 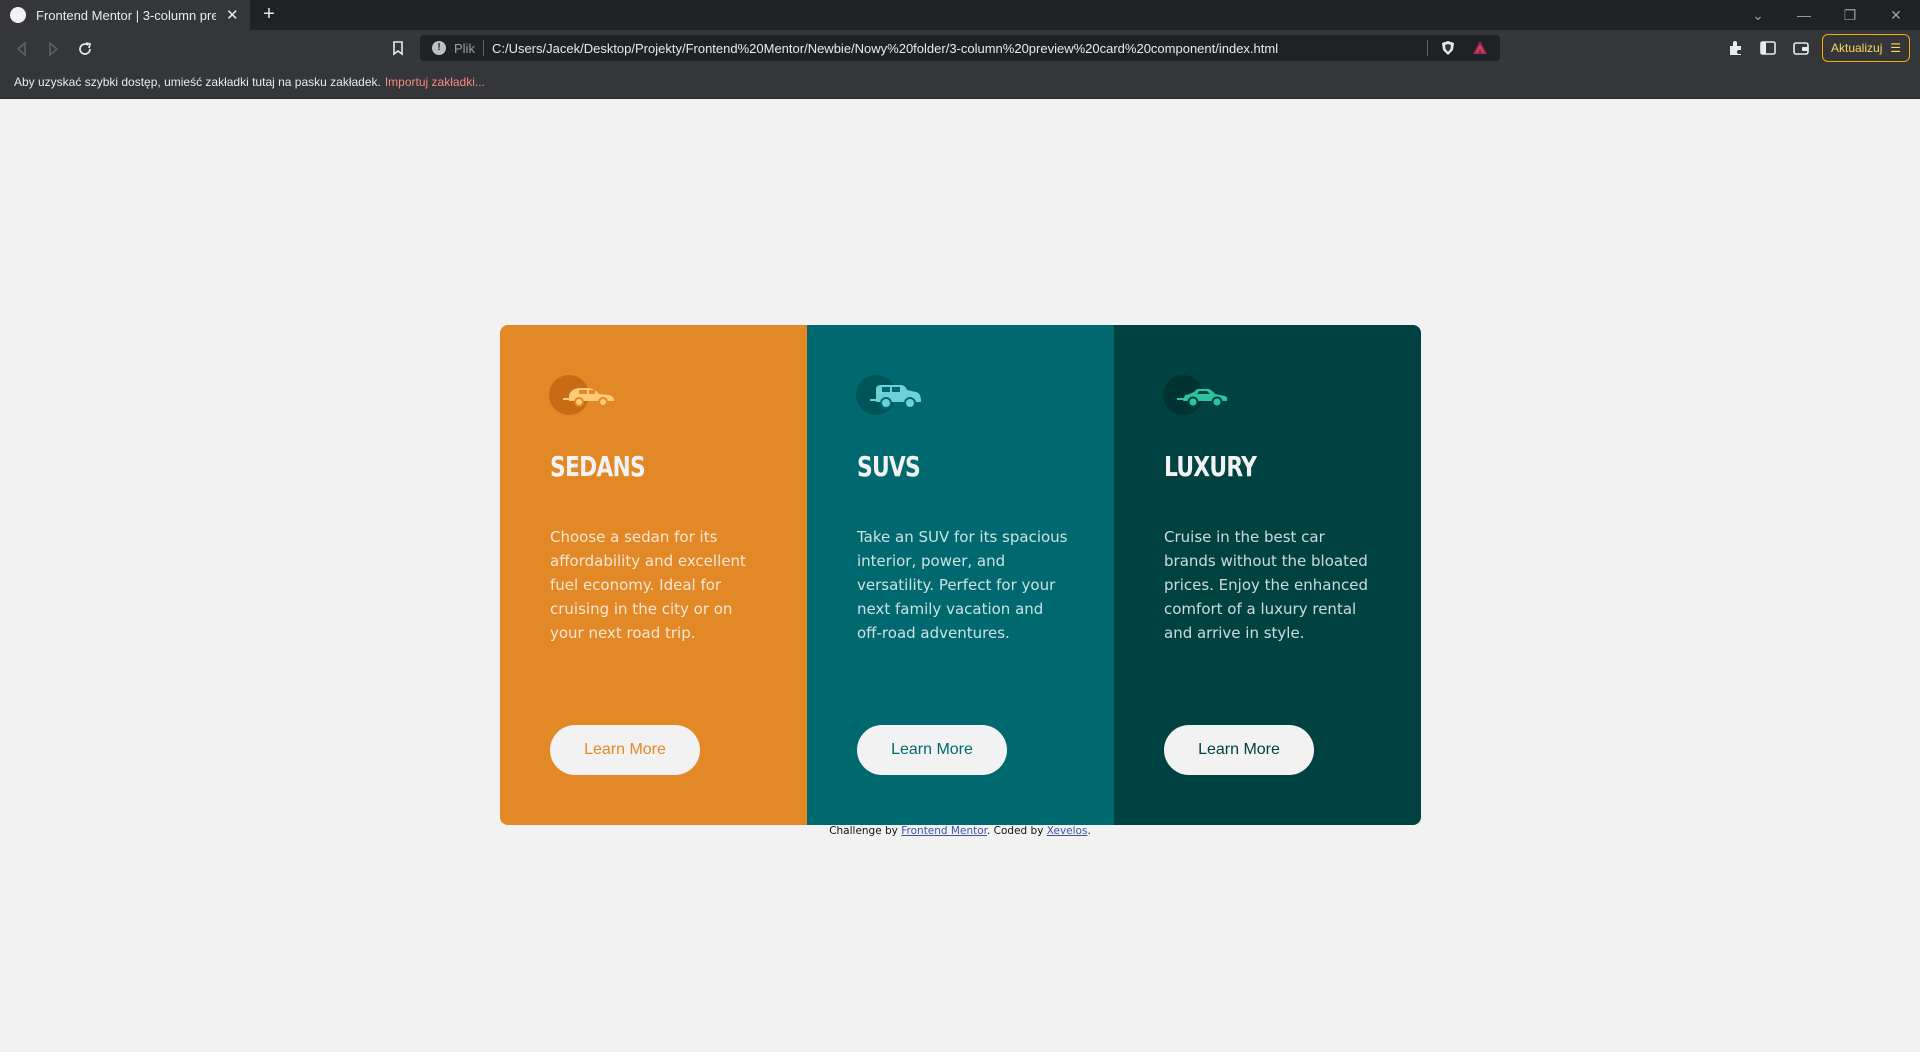 What do you see at coordinates (598, 466) in the screenshot?
I see `card-title: Sedans` at bounding box center [598, 466].